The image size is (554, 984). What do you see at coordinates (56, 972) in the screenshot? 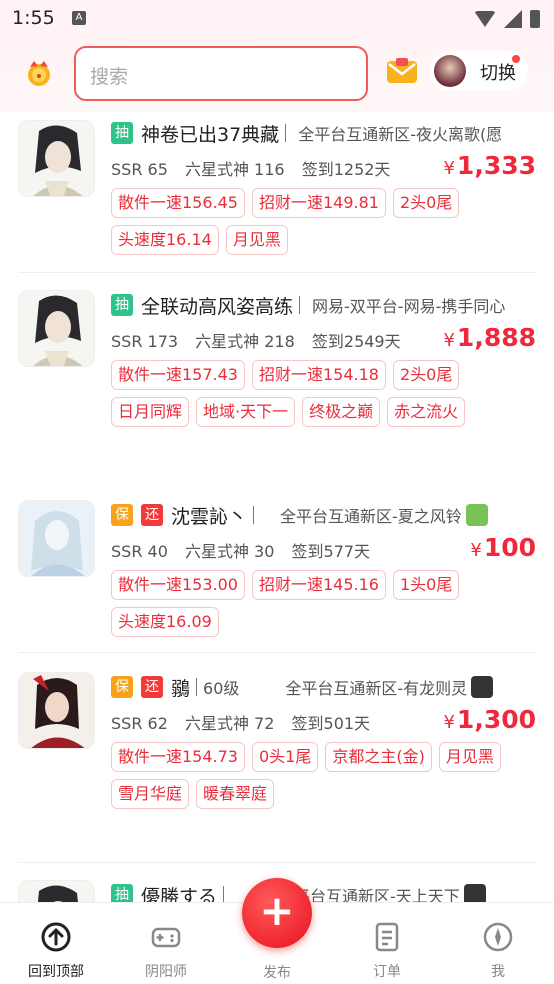
I see `nav-label: 回到顶部` at bounding box center [56, 972].